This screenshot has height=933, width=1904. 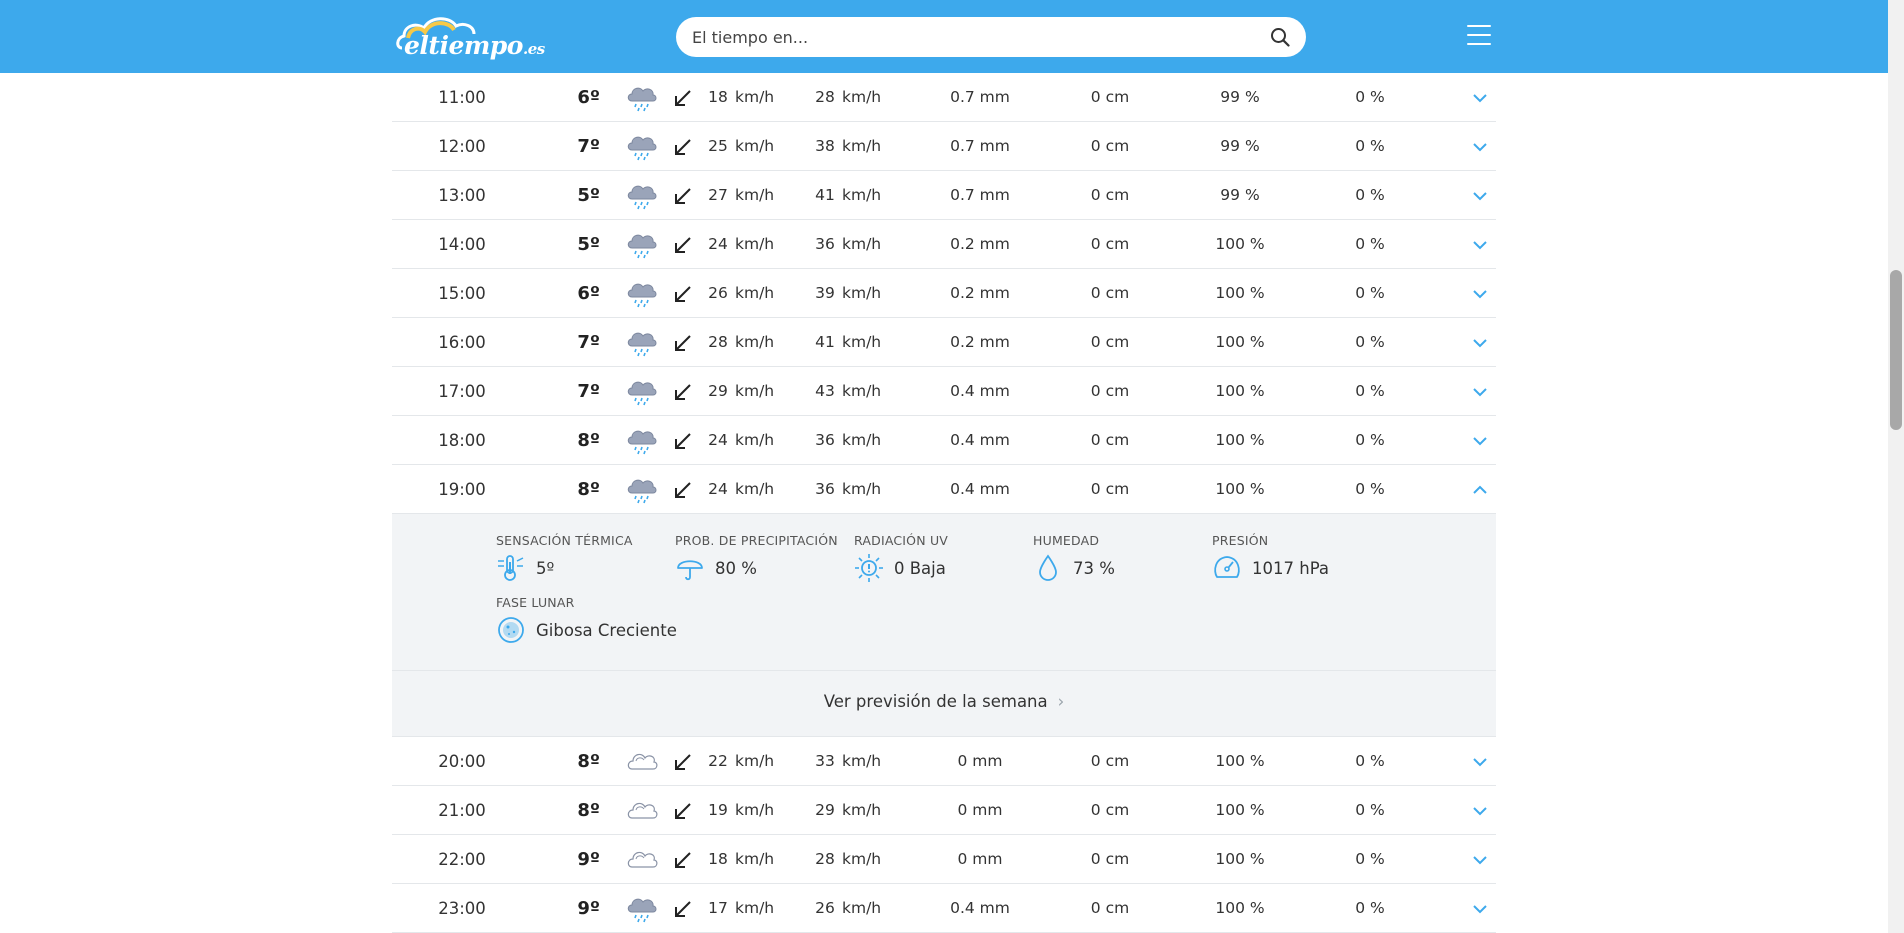 What do you see at coordinates (1240, 195) in the screenshot?
I see `cloud-cover-value: 99 %` at bounding box center [1240, 195].